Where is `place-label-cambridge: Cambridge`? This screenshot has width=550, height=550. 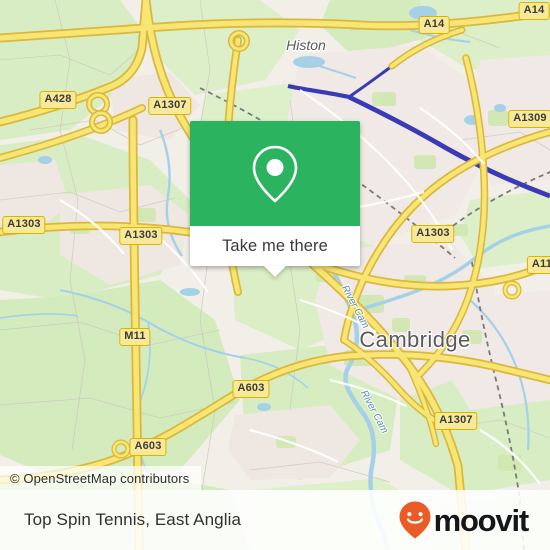 place-label-cambridge: Cambridge is located at coordinates (415, 339).